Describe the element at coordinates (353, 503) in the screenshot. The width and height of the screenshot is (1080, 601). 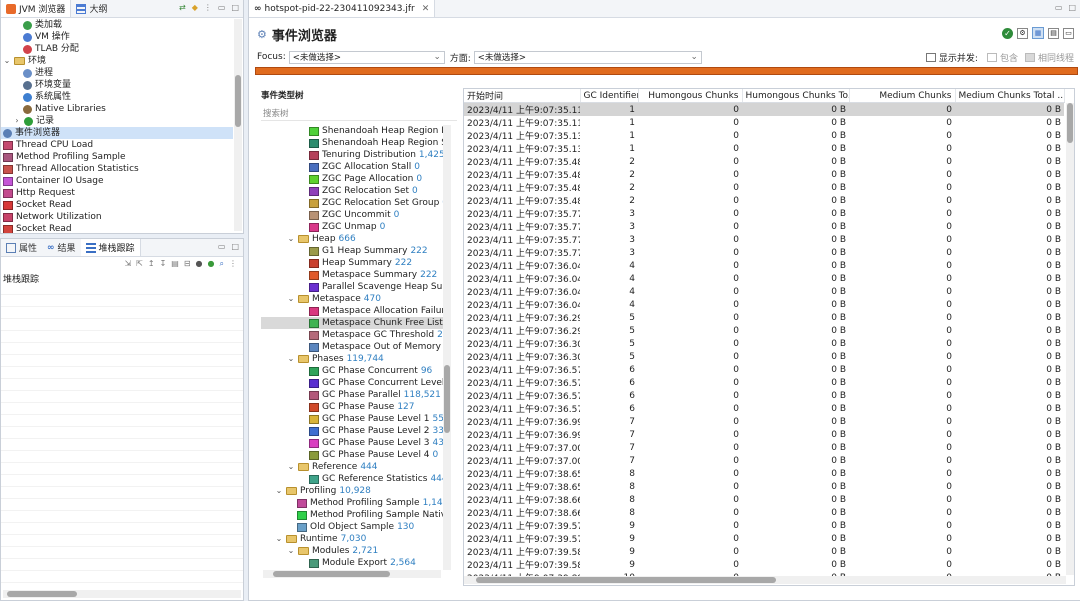
I see `tree-item: Method Profiling Sample1,147` at that location.